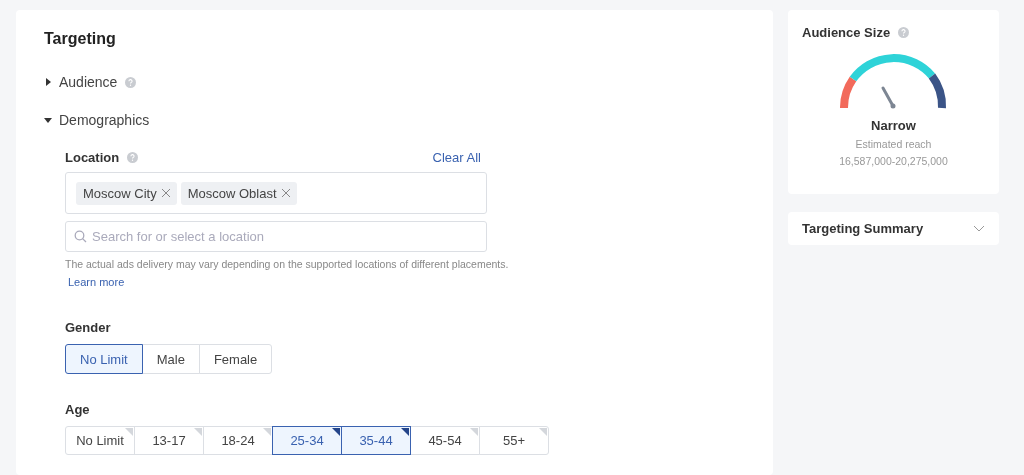 This screenshot has height=475, width=1024. What do you see at coordinates (88, 327) in the screenshot?
I see `field-label: Gender` at bounding box center [88, 327].